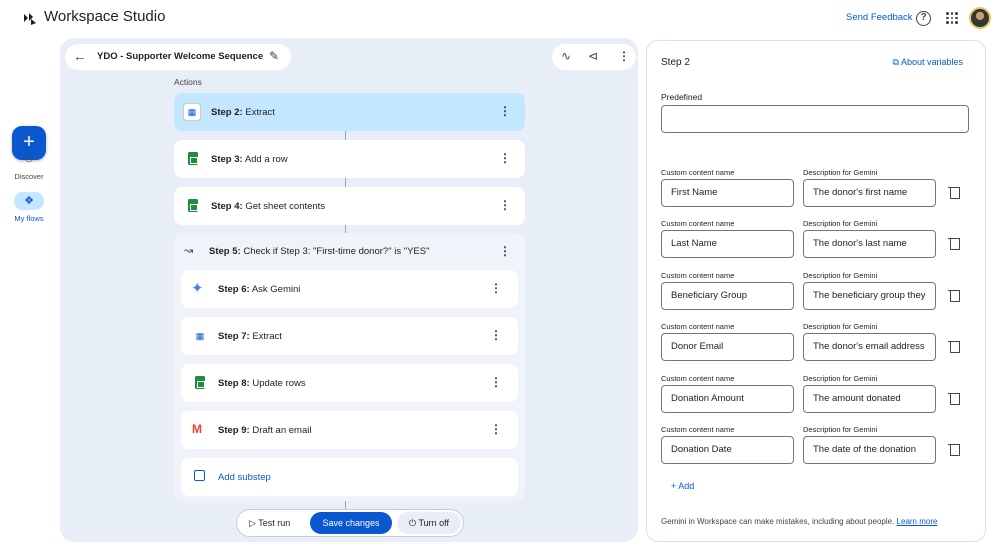  Describe the element at coordinates (727, 399) in the screenshot. I see `custom-content-name-input: Donation Amount` at that location.